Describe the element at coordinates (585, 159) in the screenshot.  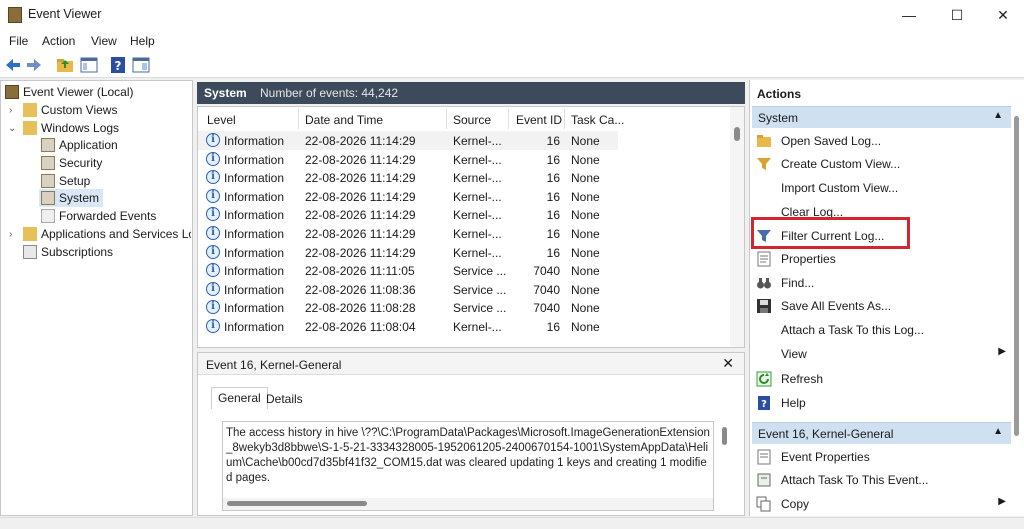
I see `cell-task-category: None` at that location.